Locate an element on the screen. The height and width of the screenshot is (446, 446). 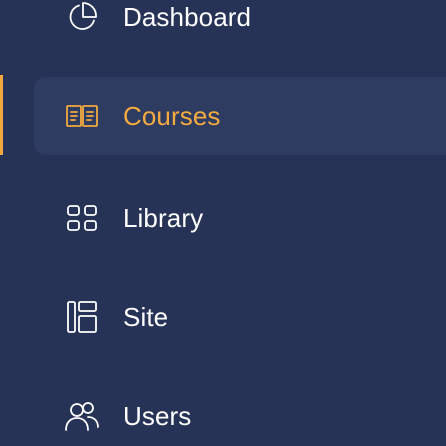
sidebar-item-dashboard: Dashboard is located at coordinates (240, 28).